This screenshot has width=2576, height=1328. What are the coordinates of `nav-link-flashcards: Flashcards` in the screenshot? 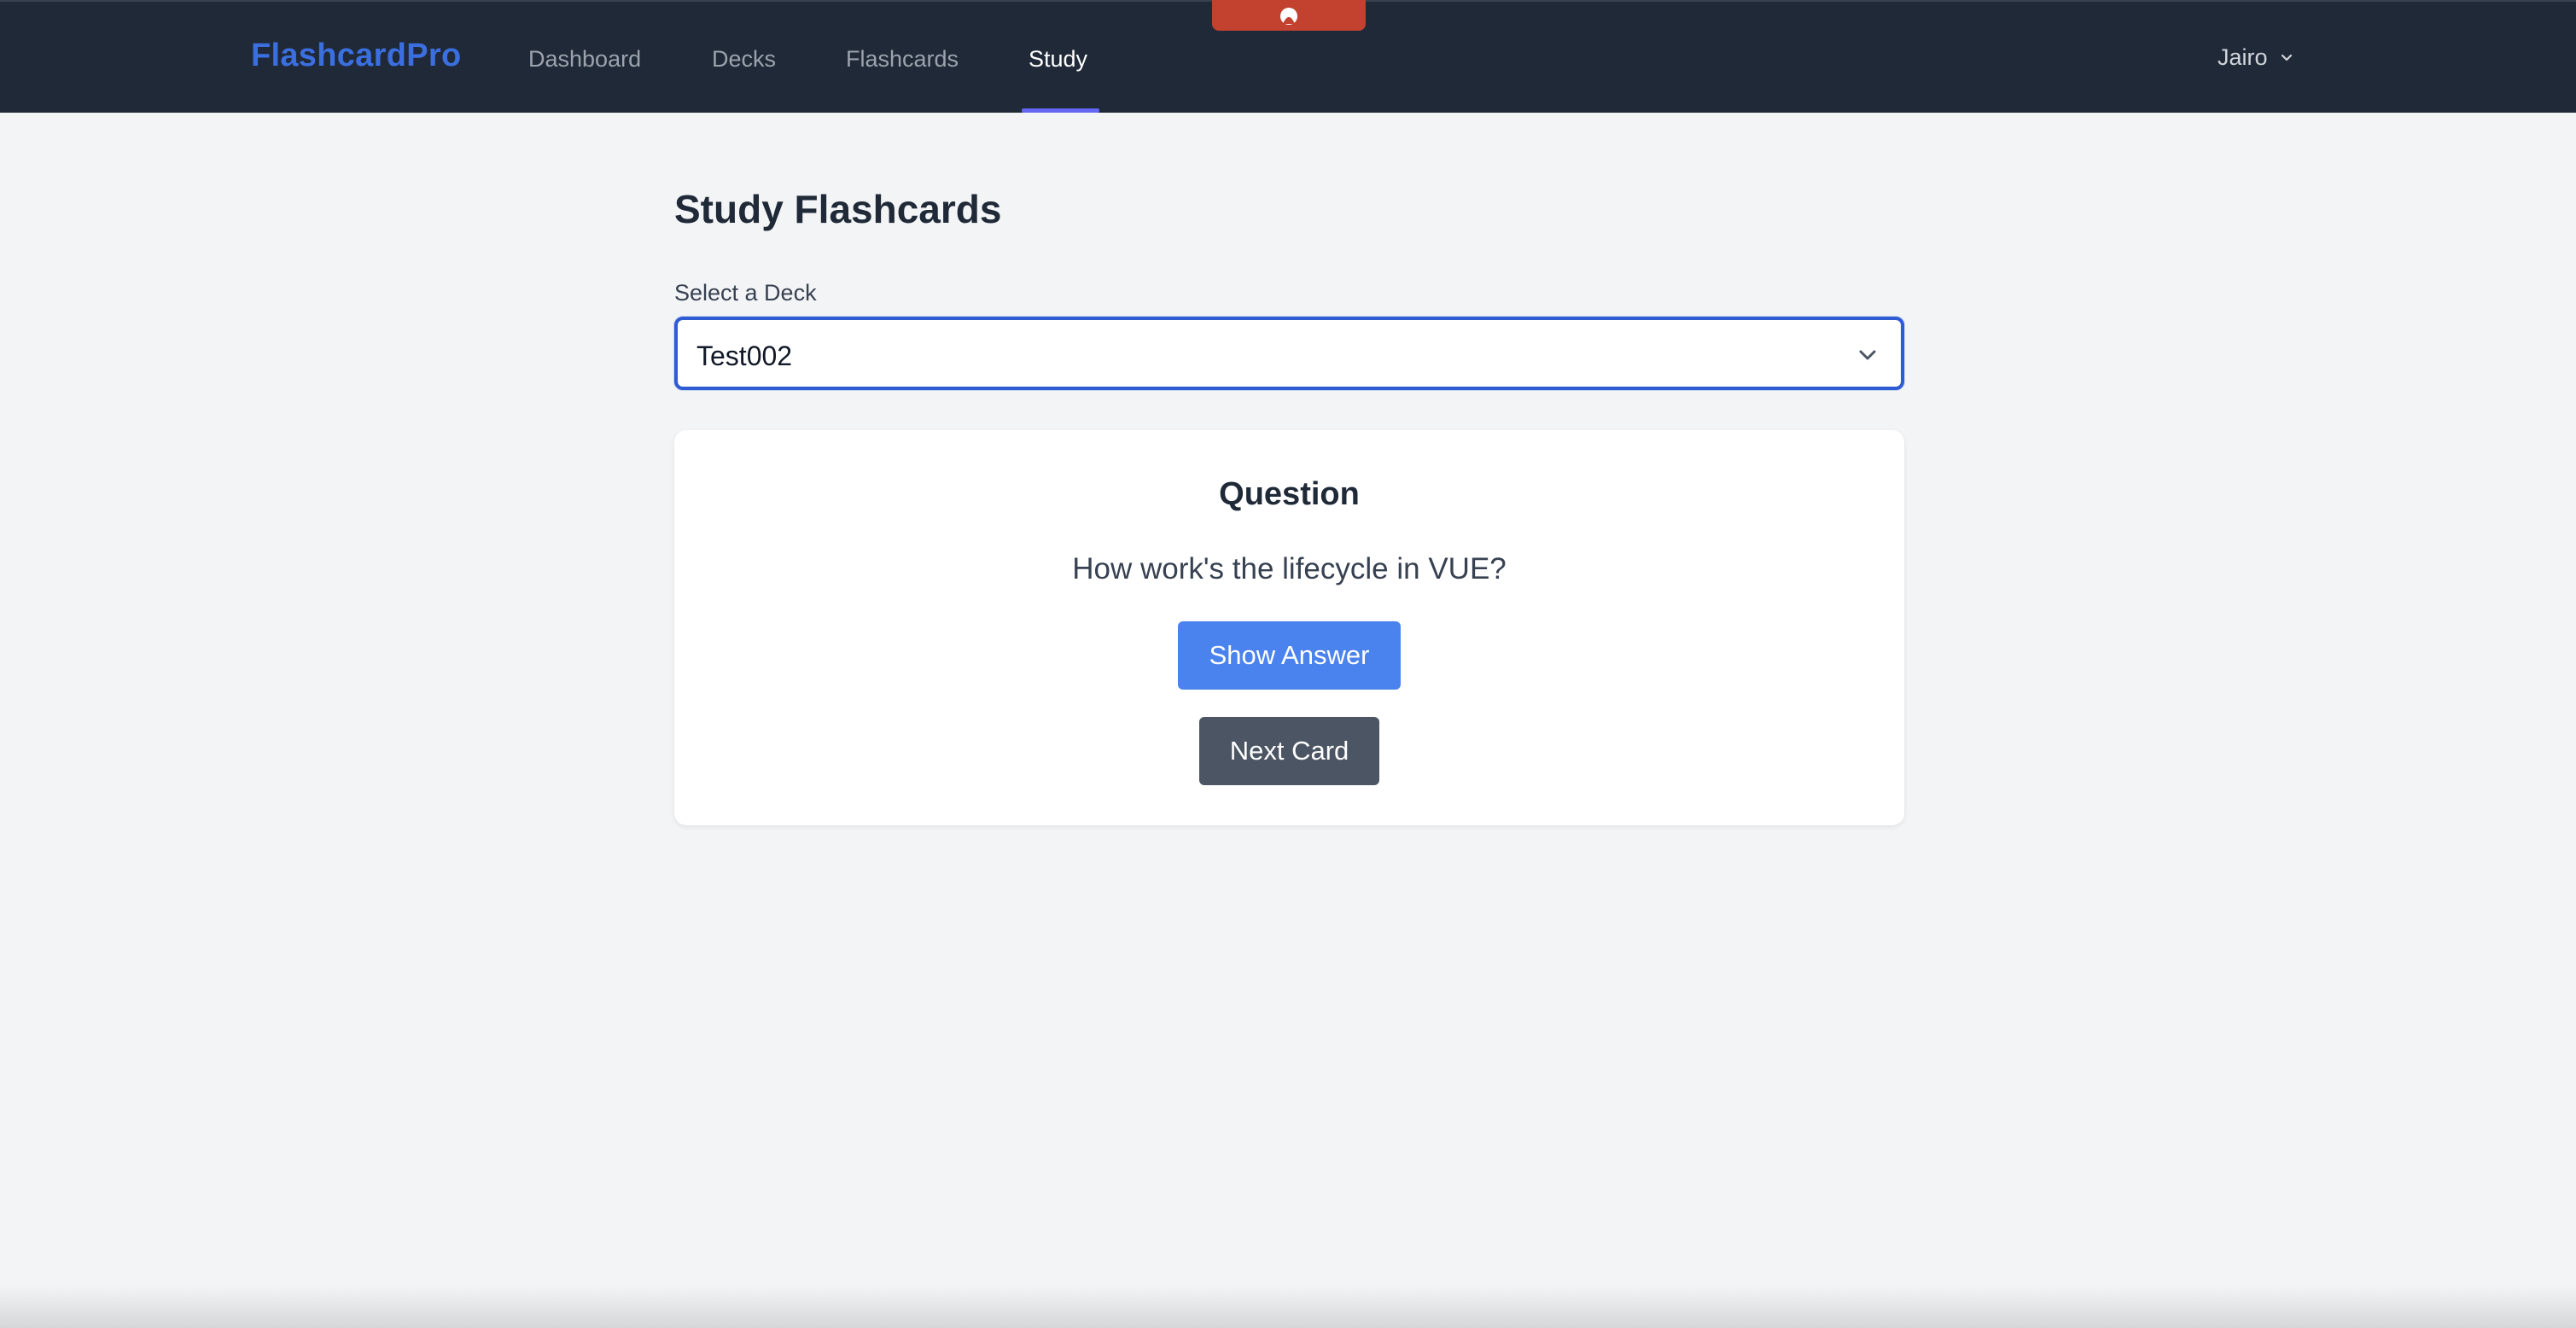 It's located at (902, 59).